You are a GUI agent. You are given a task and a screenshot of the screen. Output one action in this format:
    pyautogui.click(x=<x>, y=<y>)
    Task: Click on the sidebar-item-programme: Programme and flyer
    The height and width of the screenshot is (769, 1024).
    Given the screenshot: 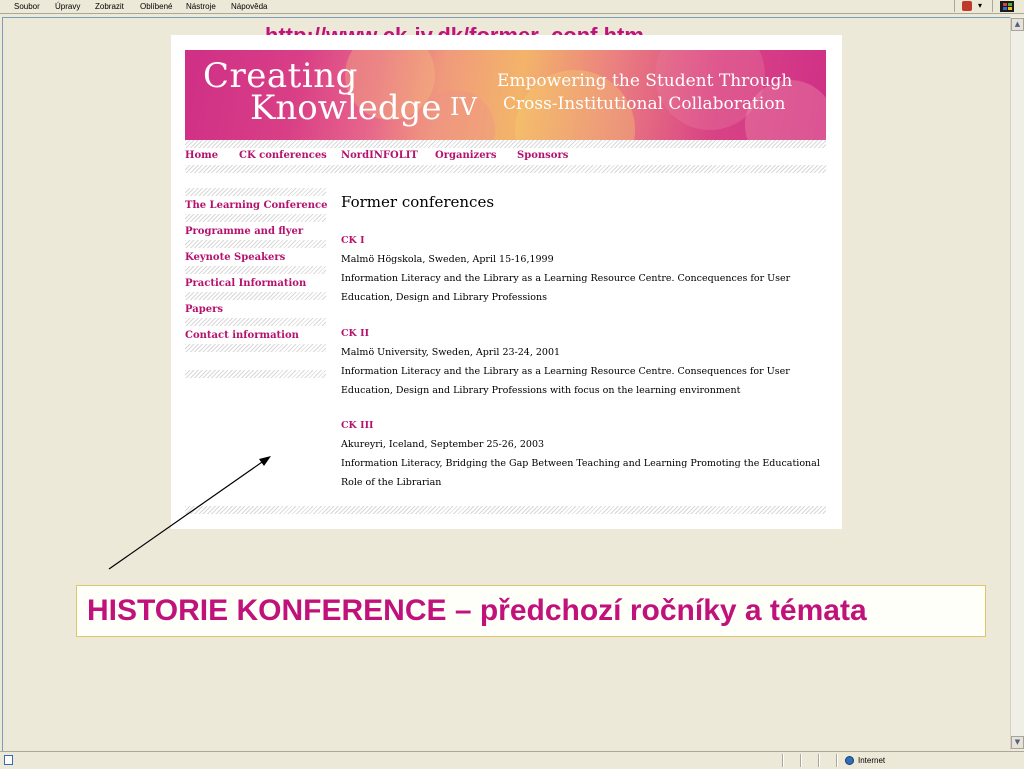 What is the action you would take?
    pyautogui.click(x=244, y=231)
    